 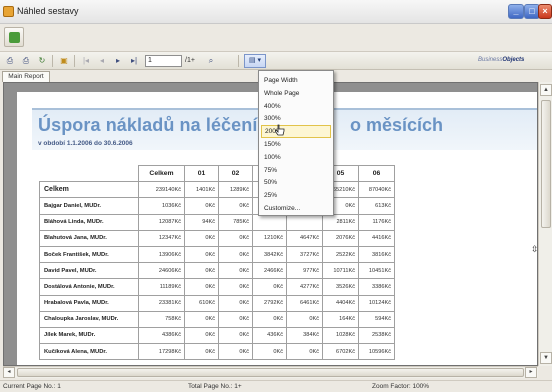 I want to click on table-cell: 3842Kč, so click(x=269, y=254).